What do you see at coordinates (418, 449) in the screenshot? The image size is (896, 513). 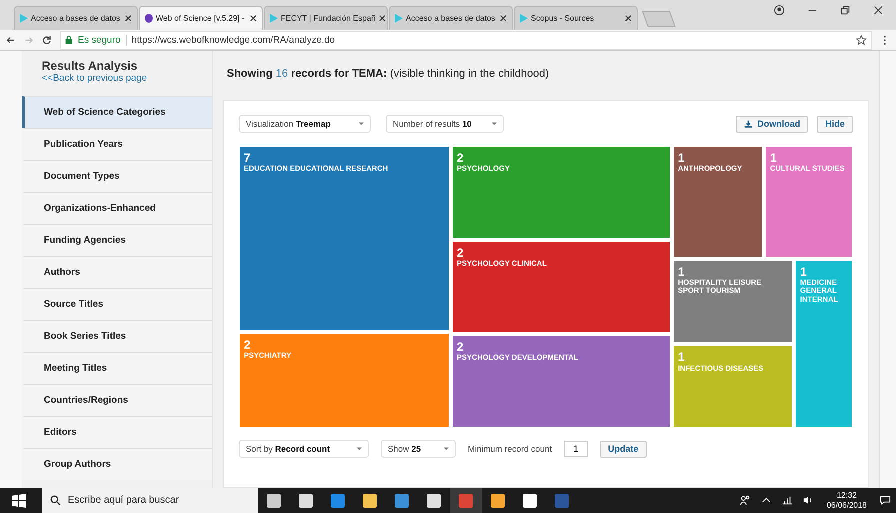 I see `show-dropdown: Show 25` at bounding box center [418, 449].